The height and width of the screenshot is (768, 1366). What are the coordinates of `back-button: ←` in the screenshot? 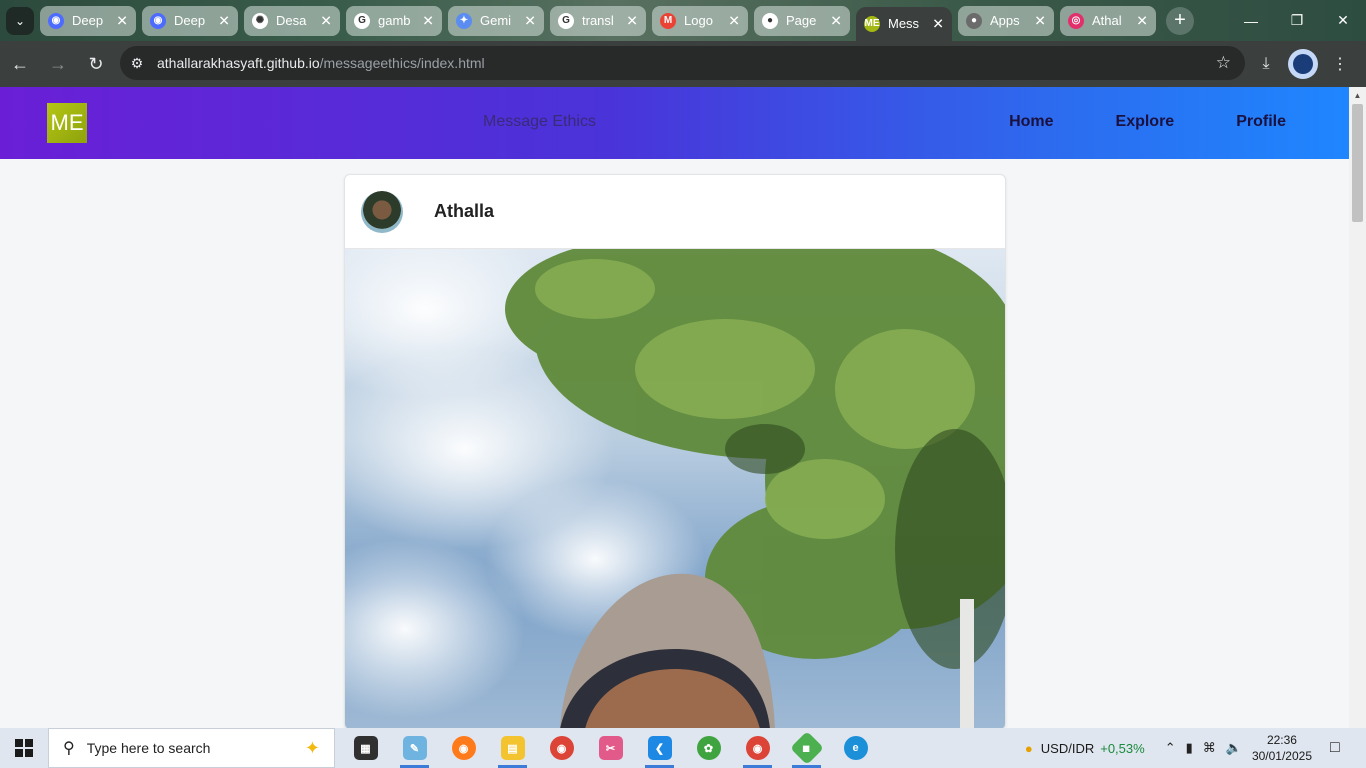 It's located at (20, 64).